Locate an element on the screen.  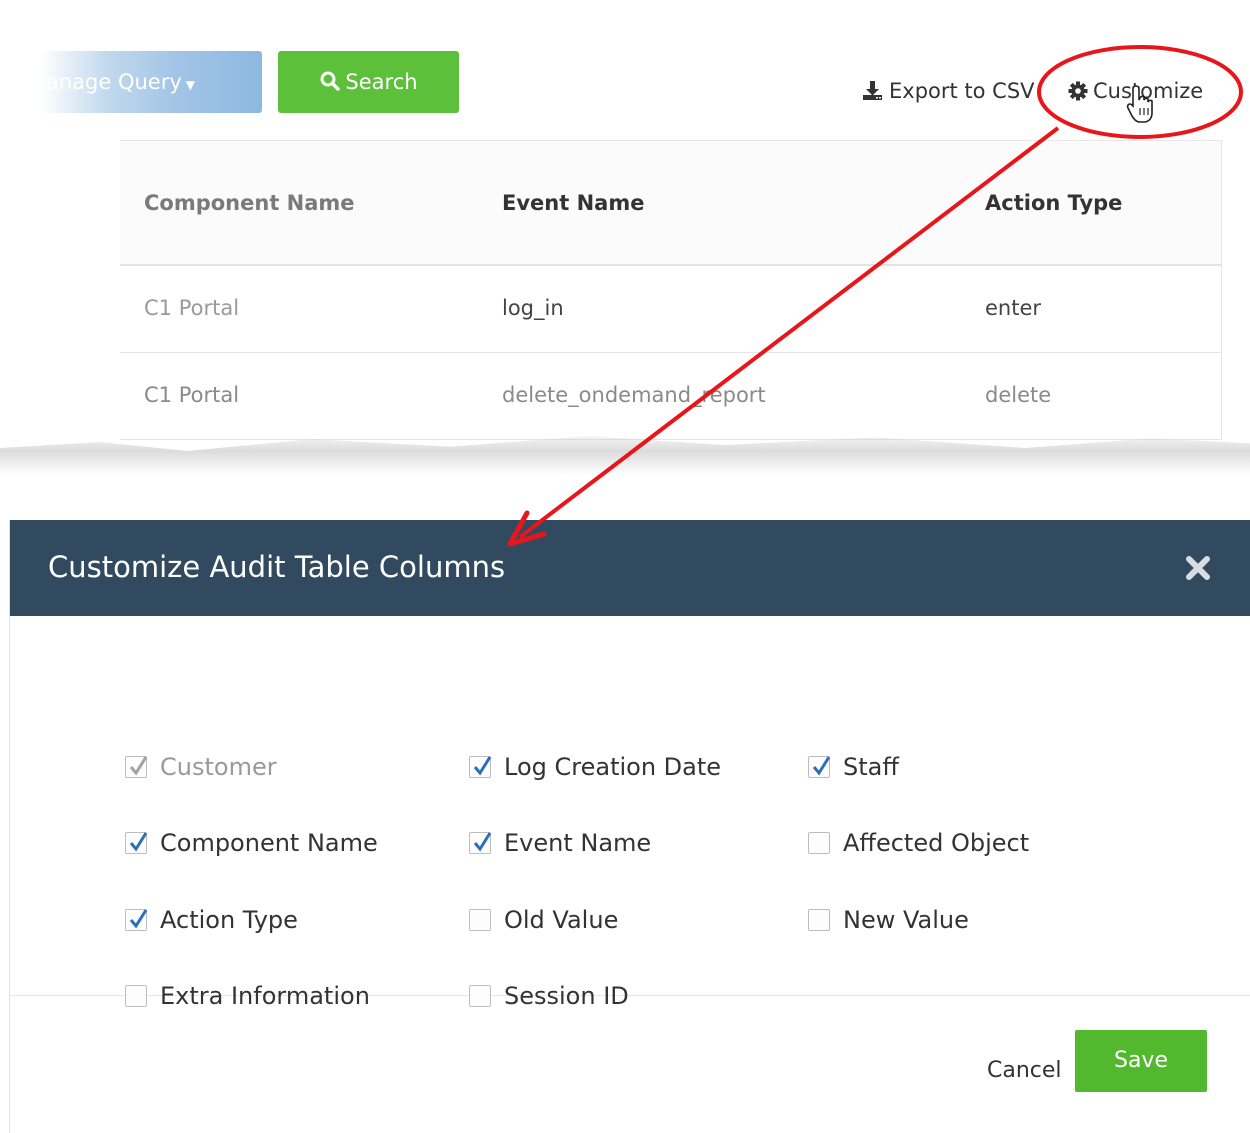
option-label: Affected Object is located at coordinates (936, 843).